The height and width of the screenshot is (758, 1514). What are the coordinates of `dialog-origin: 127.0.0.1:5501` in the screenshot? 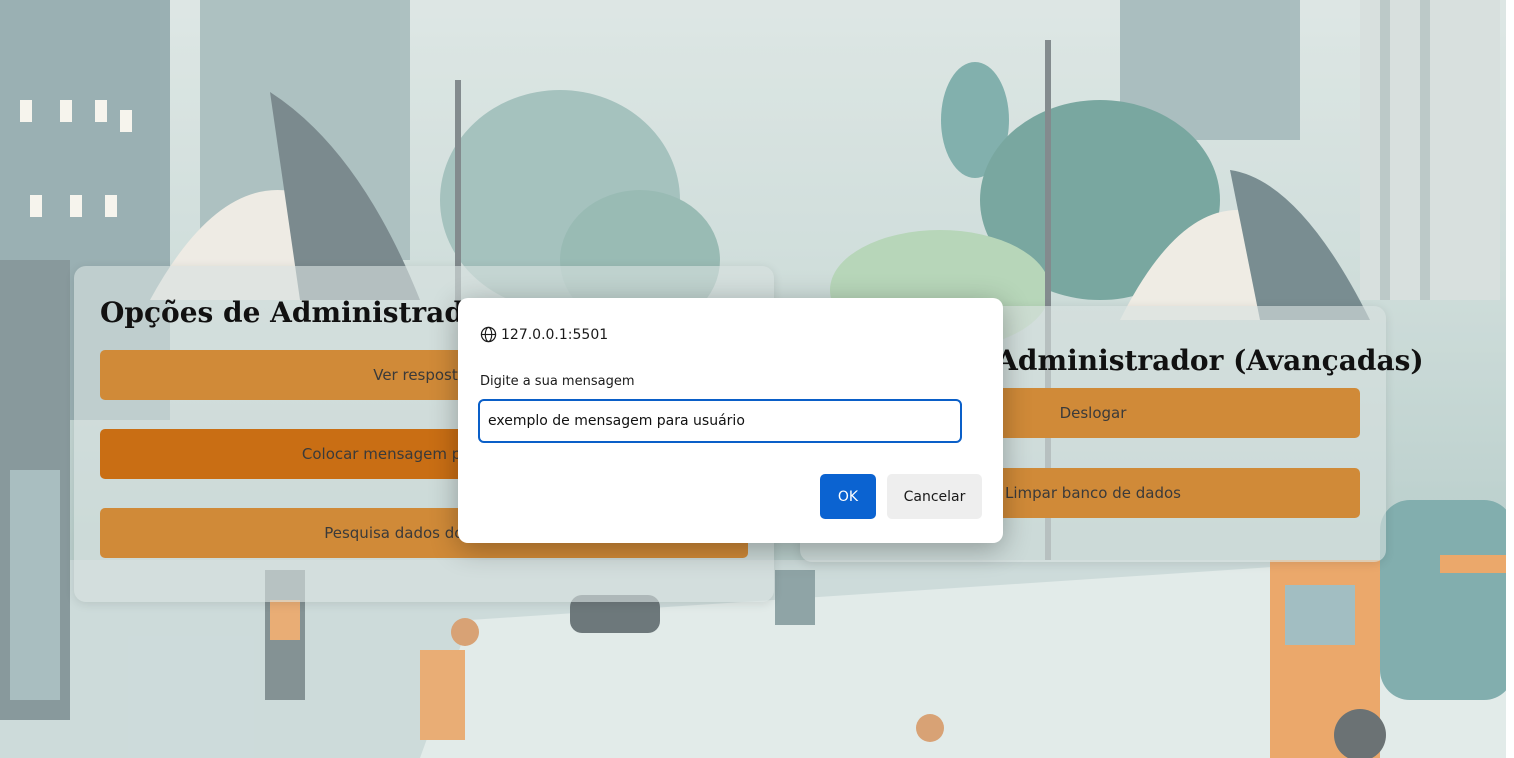 It's located at (544, 334).